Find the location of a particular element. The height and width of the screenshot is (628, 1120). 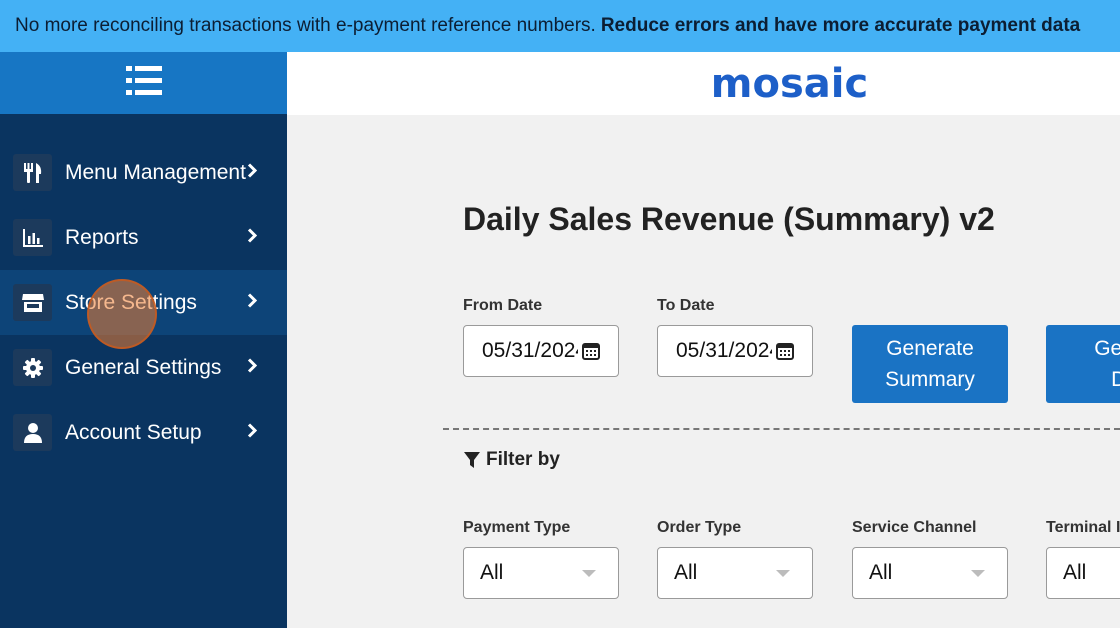

store-icon is located at coordinates (32, 302).